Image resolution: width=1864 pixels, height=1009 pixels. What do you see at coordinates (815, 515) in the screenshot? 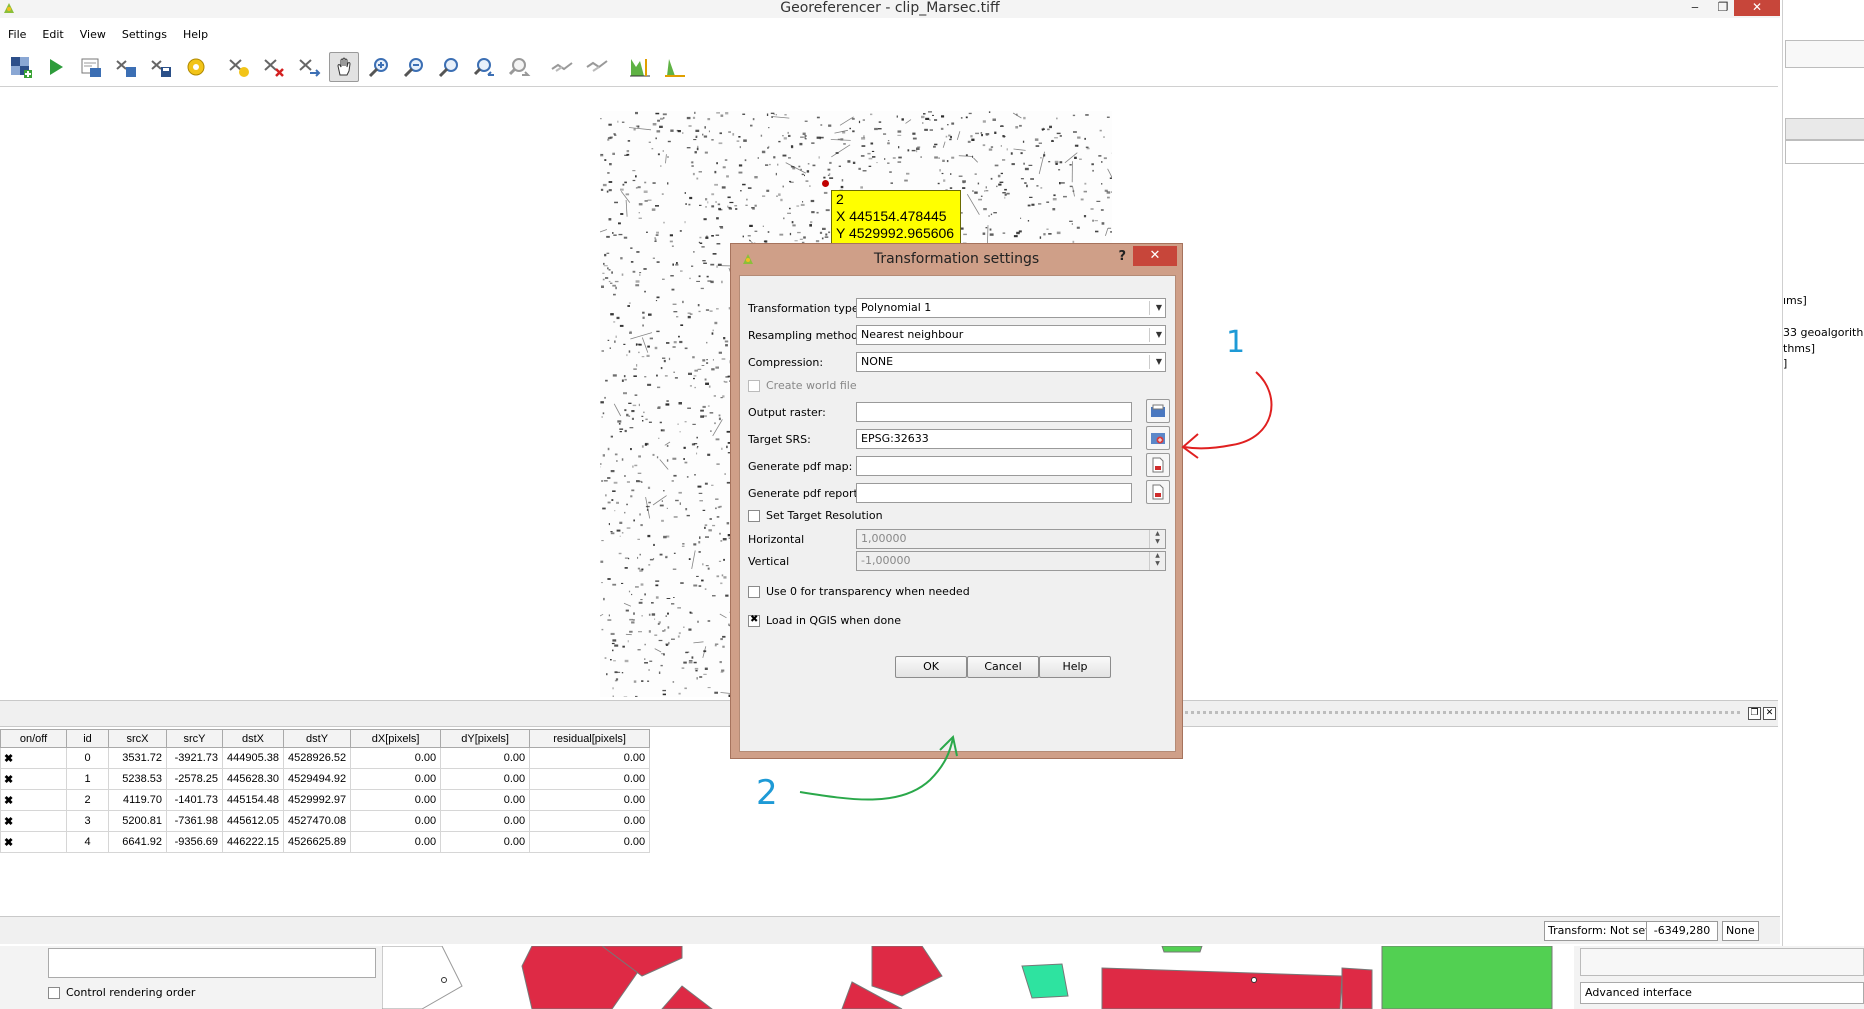
I see `set-target-resolution-option: Set Target Resolution` at bounding box center [815, 515].